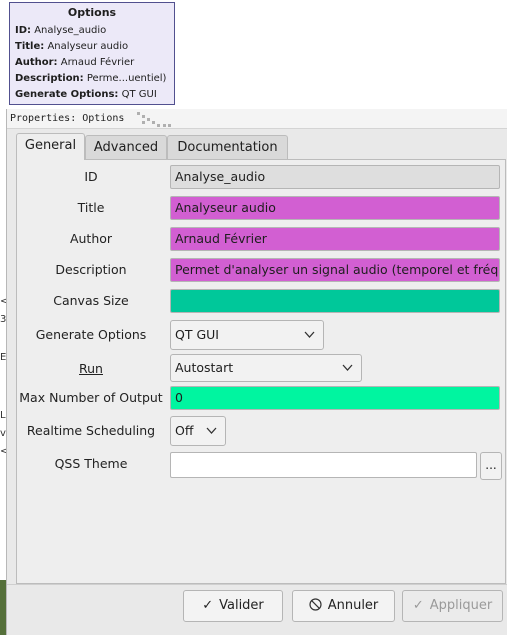  I want to click on block-line-generate-options: Generate Options: QT GUI, so click(94, 95).